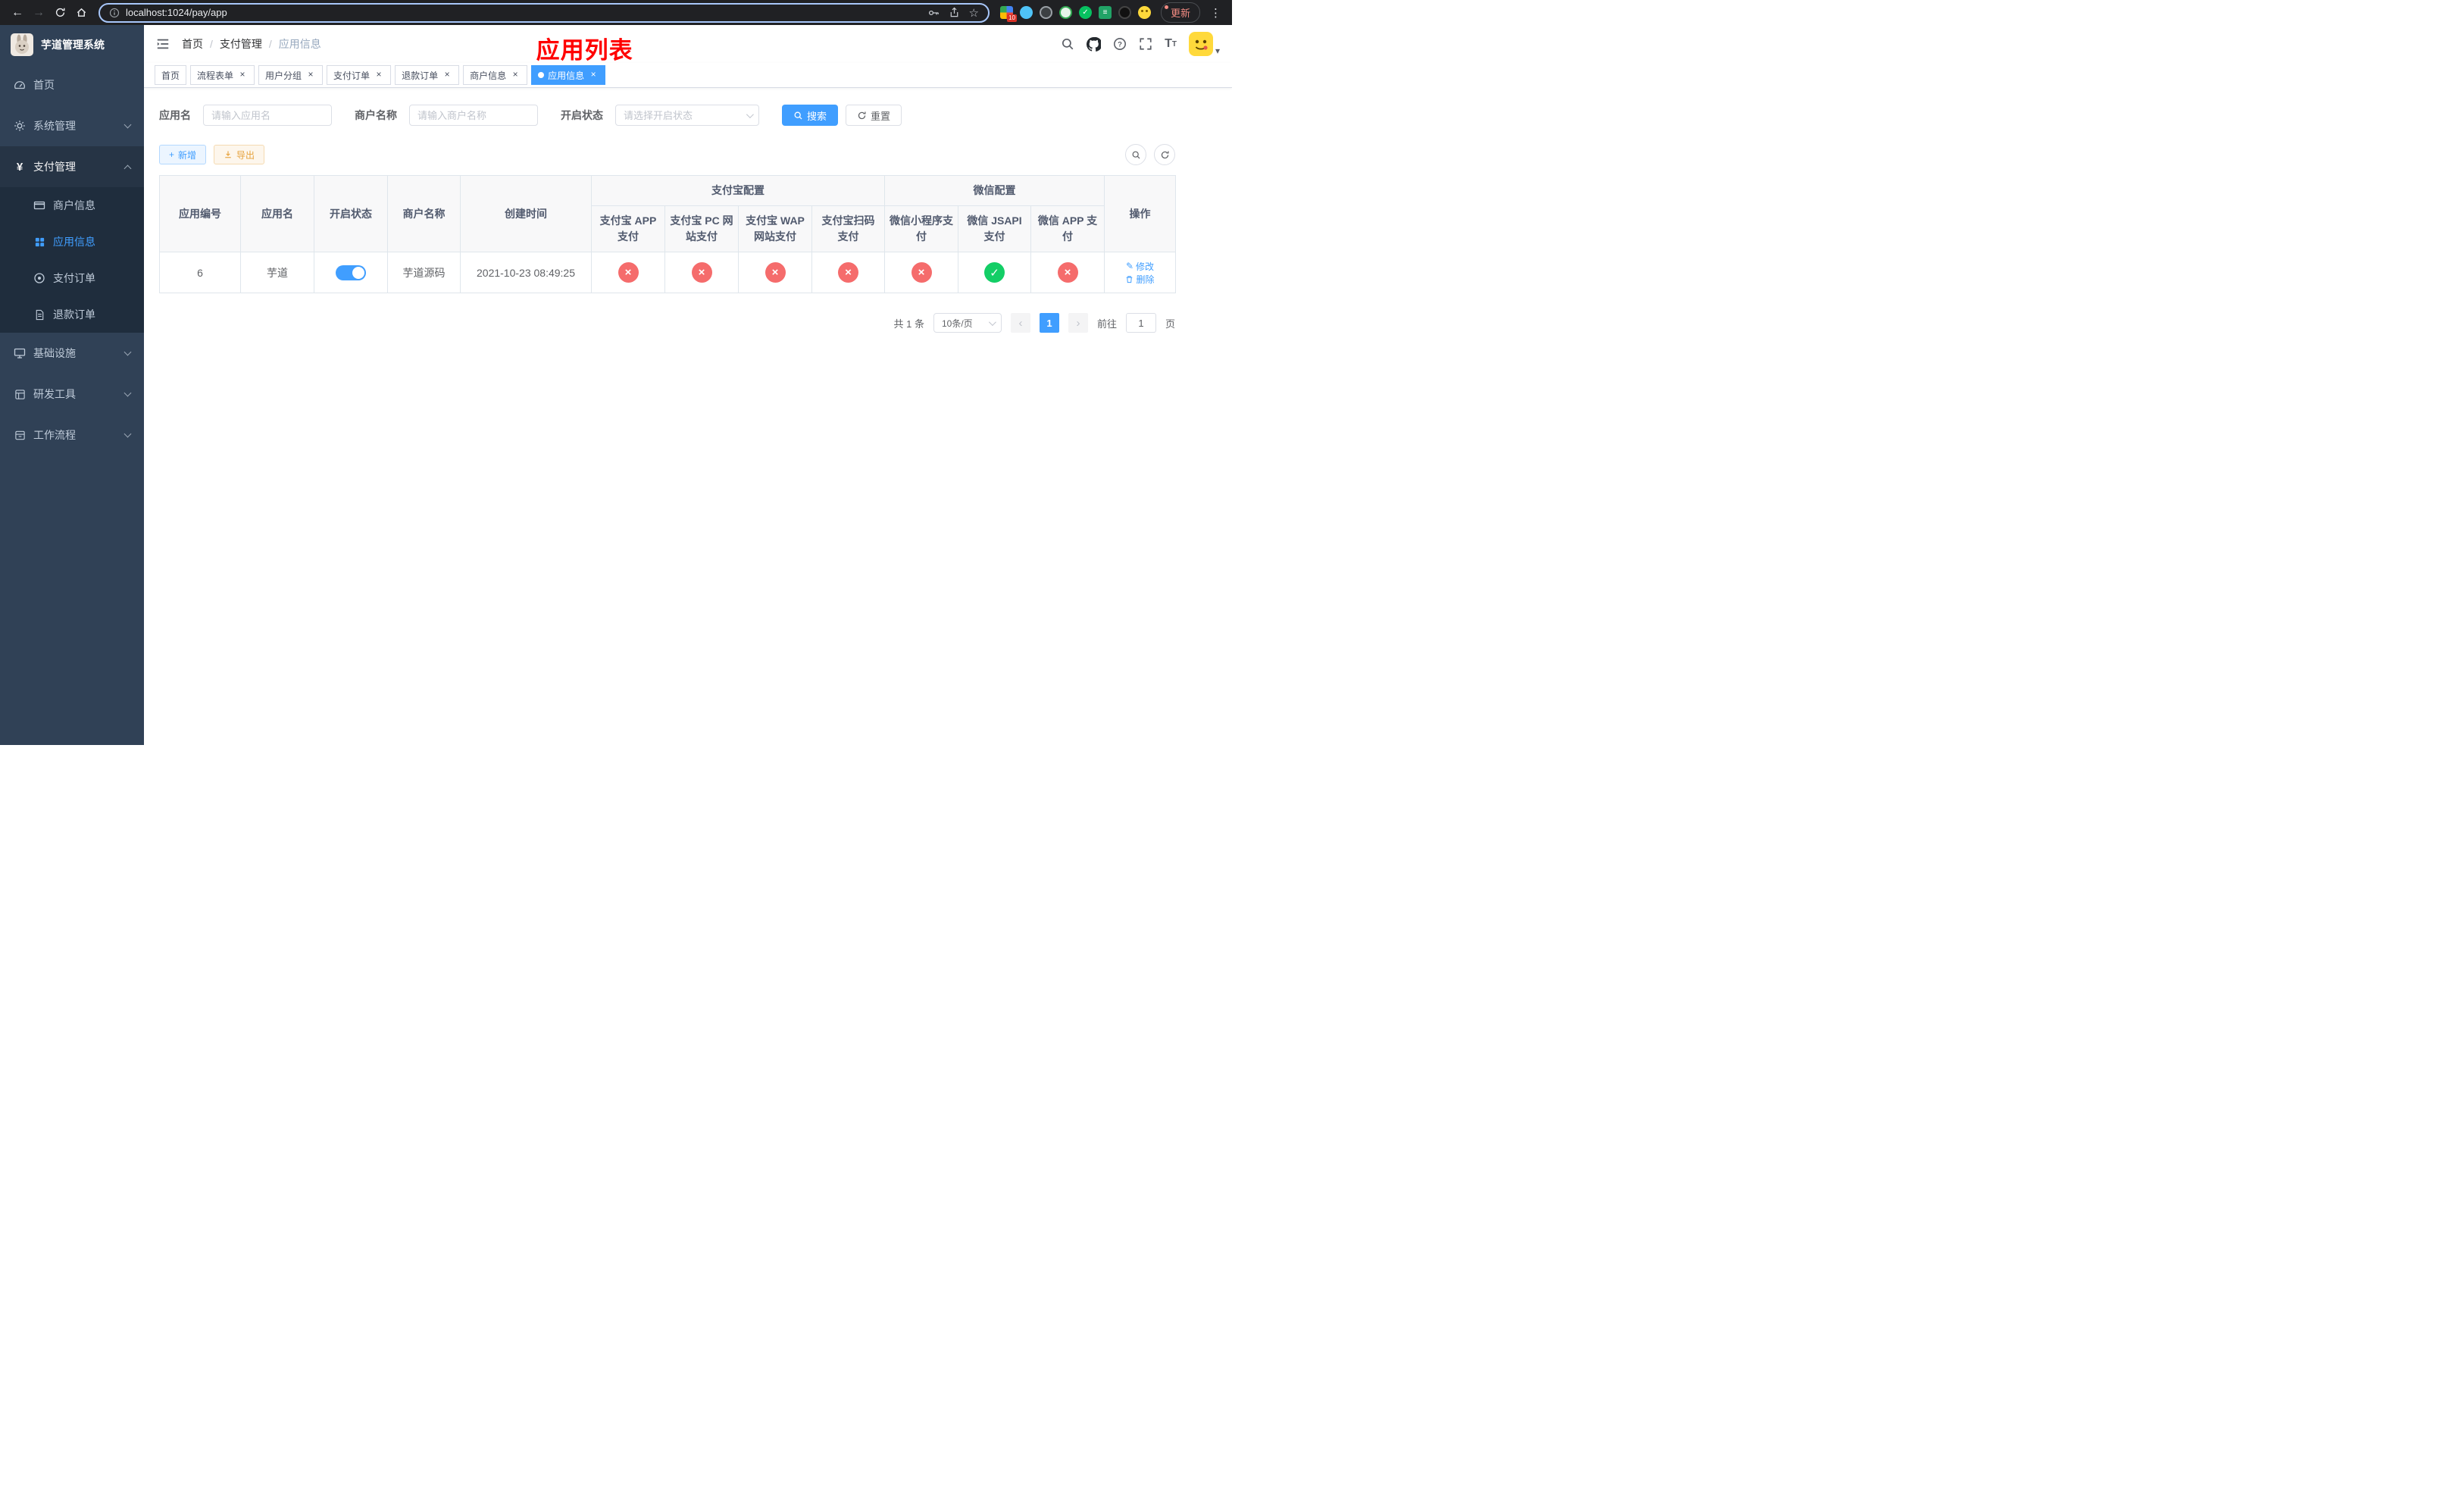 This screenshot has width=2464, height=1490. Describe the element at coordinates (994, 190) in the screenshot. I see `col-group-wechat: 微信配置` at that location.